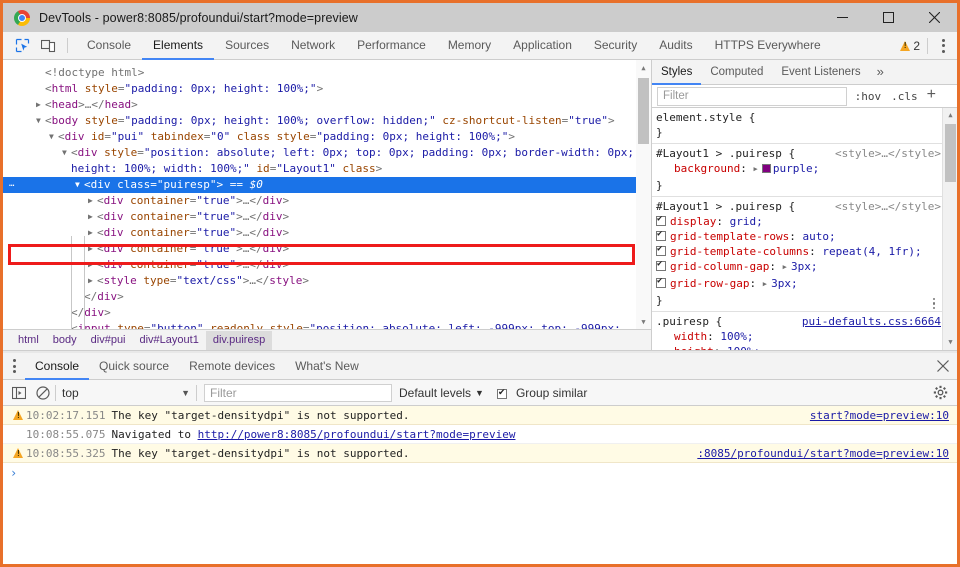 Image resolution: width=960 pixels, height=567 pixels. I want to click on tab-https-everywhere: HTTPS Everywhere, so click(768, 46).